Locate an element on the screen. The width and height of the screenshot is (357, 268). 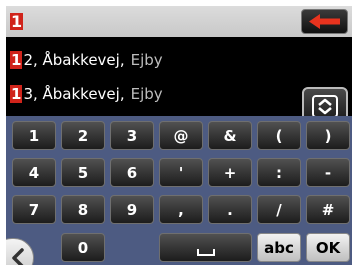
key-ampersand: & is located at coordinates (230, 135).